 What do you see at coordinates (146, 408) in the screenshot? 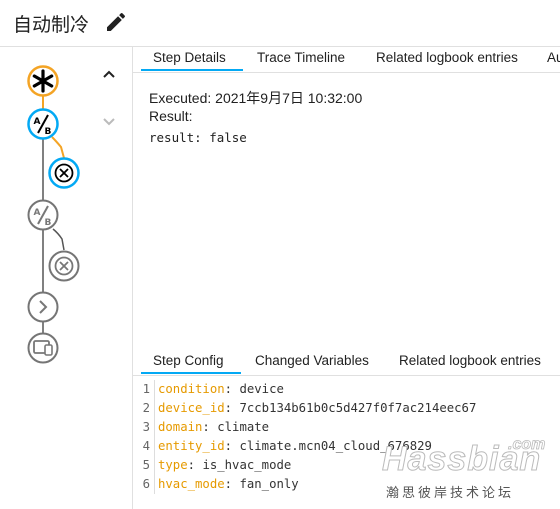
I see `line-number: 2` at bounding box center [146, 408].